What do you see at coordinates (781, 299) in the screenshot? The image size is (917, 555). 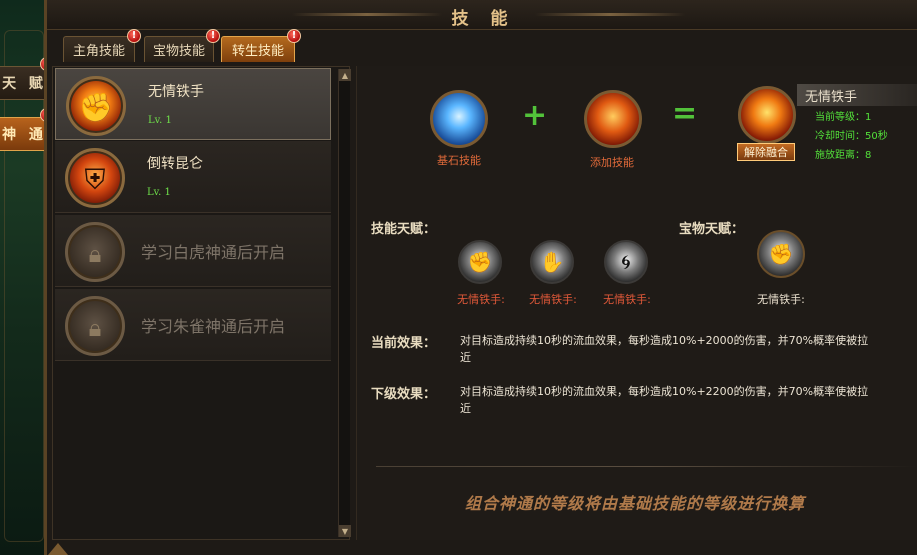 I see `treasure-talent-name: 无情铁手:` at bounding box center [781, 299].